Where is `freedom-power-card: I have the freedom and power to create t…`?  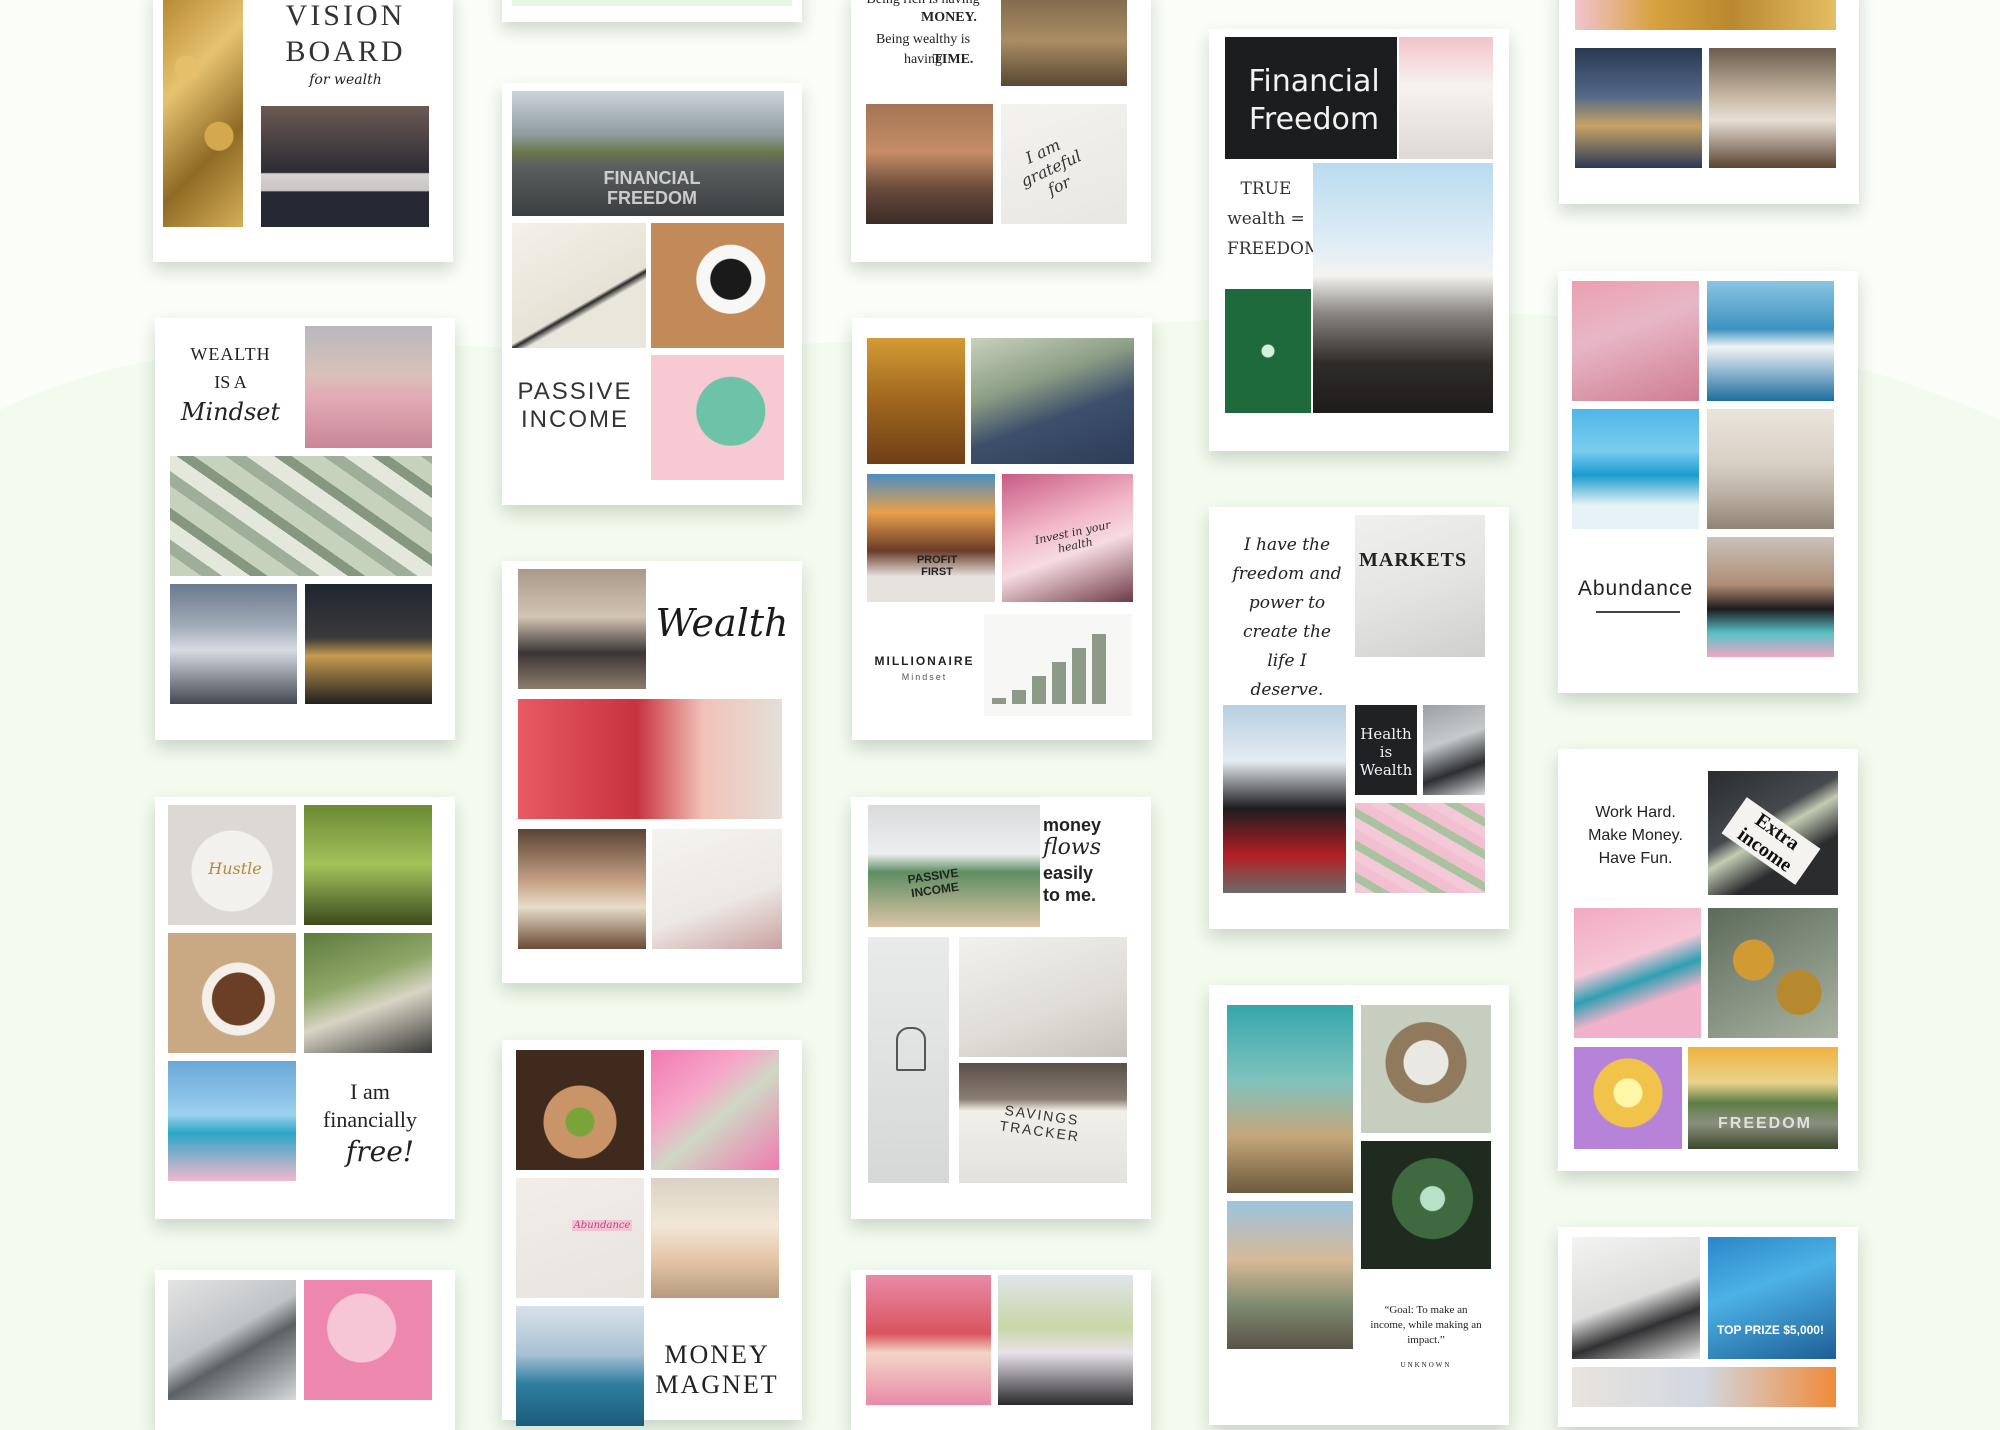 freedom-power-card: I have the freedom and power to create t… is located at coordinates (1359, 718).